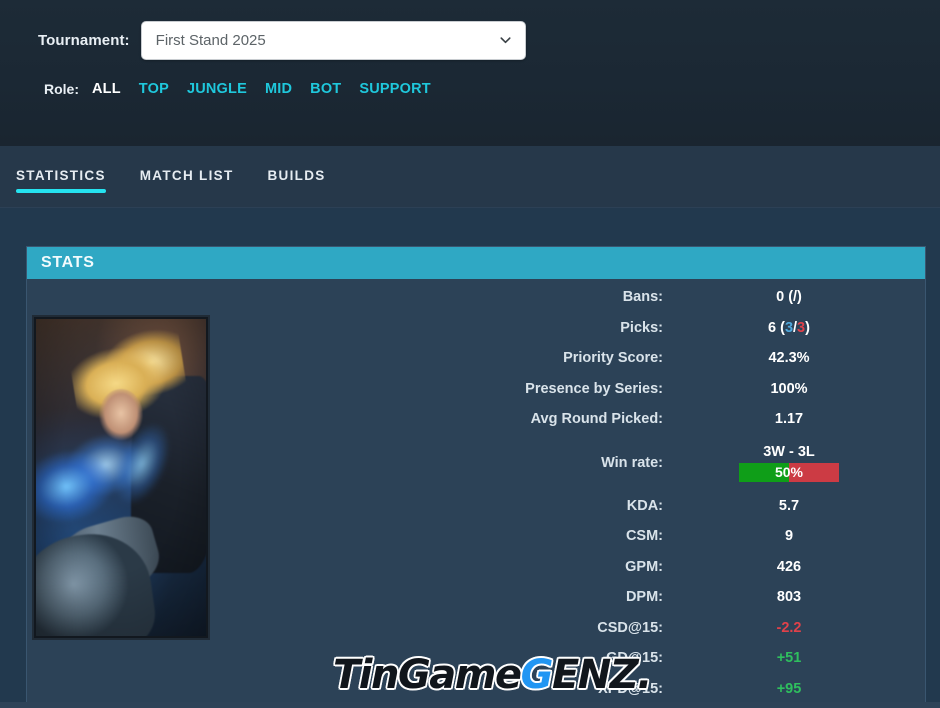 This screenshot has width=940, height=708. What do you see at coordinates (154, 89) in the screenshot?
I see `role-filter-top: TOP` at bounding box center [154, 89].